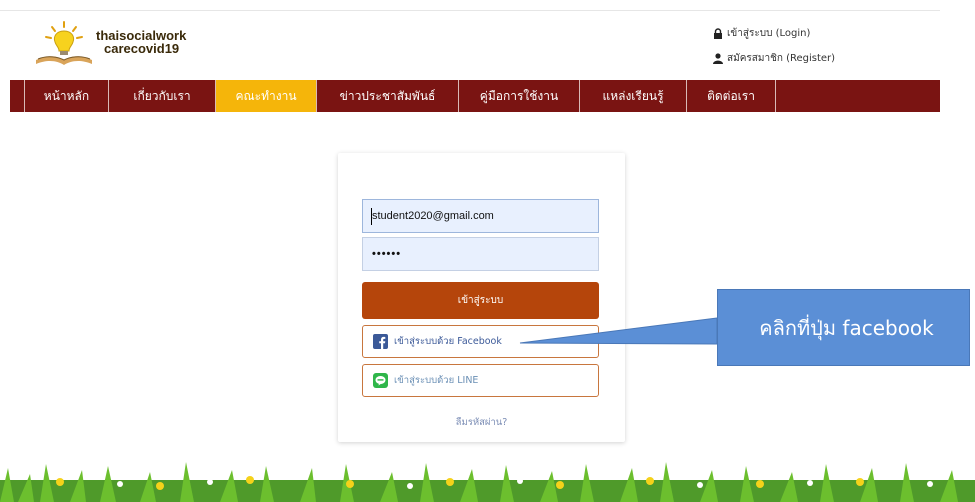  Describe the element at coordinates (633, 96) in the screenshot. I see `nav-resources: แหล่งเรียนรู้` at that location.